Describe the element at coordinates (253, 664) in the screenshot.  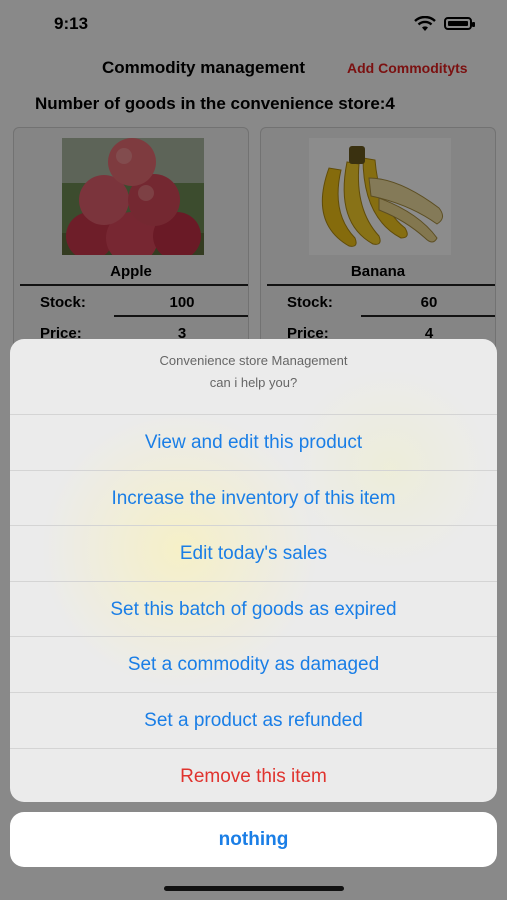
I see `set-damaged-button: Set a commodity as damaged` at that location.